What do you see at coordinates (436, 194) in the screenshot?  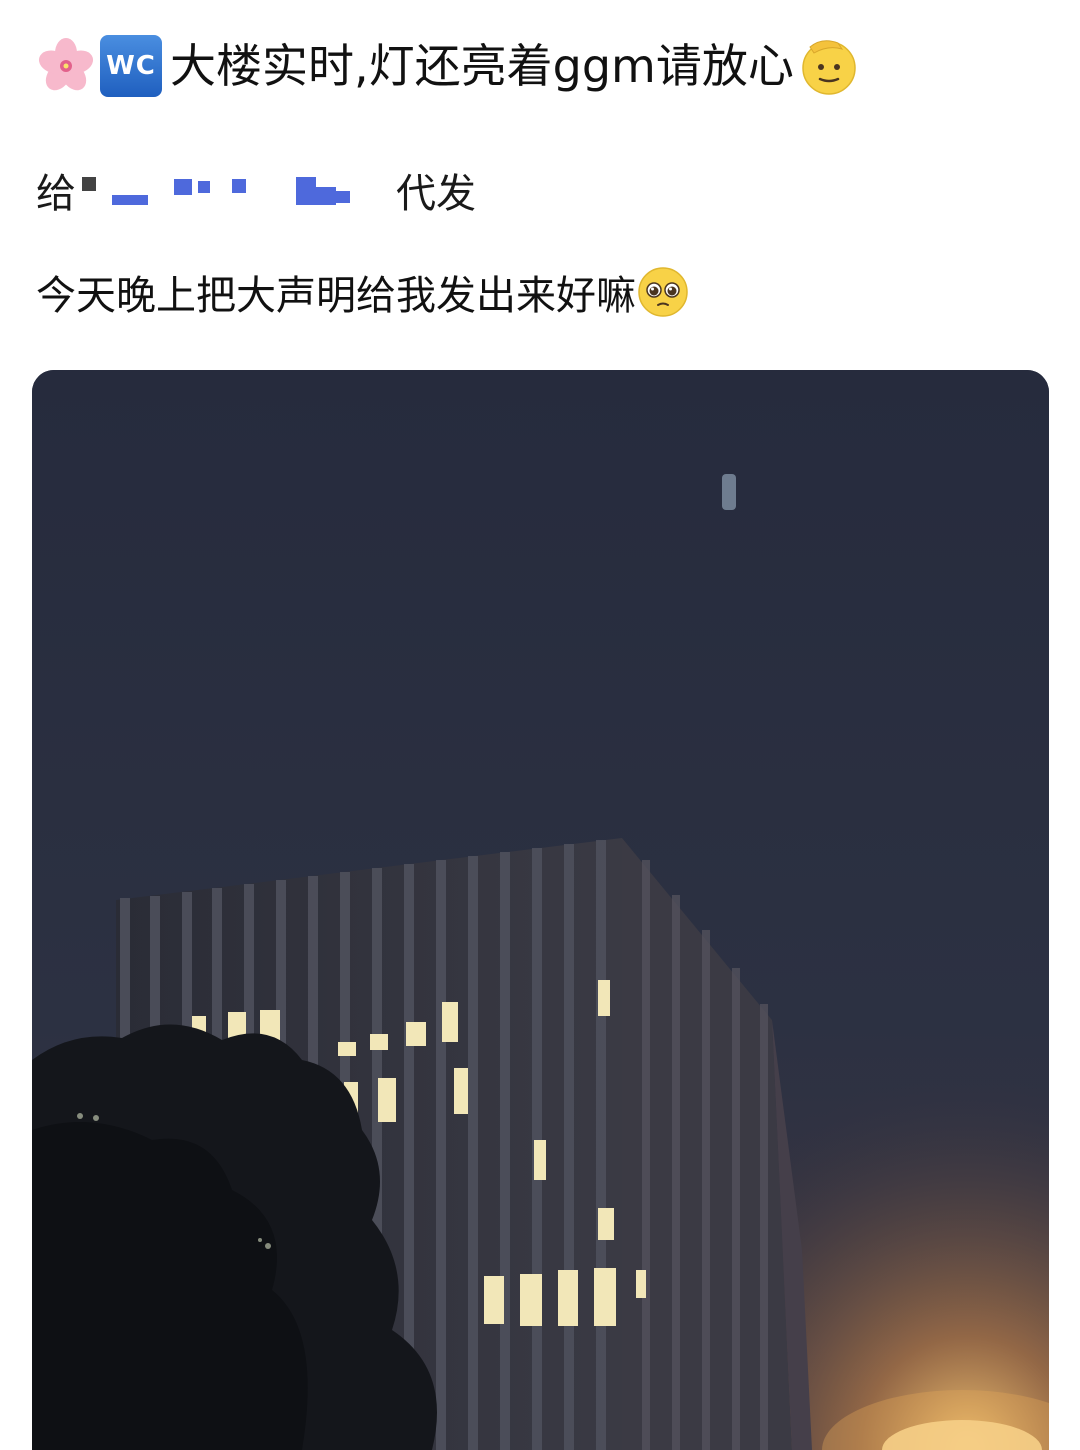 I see `proxy-suffix: 代发` at bounding box center [436, 194].